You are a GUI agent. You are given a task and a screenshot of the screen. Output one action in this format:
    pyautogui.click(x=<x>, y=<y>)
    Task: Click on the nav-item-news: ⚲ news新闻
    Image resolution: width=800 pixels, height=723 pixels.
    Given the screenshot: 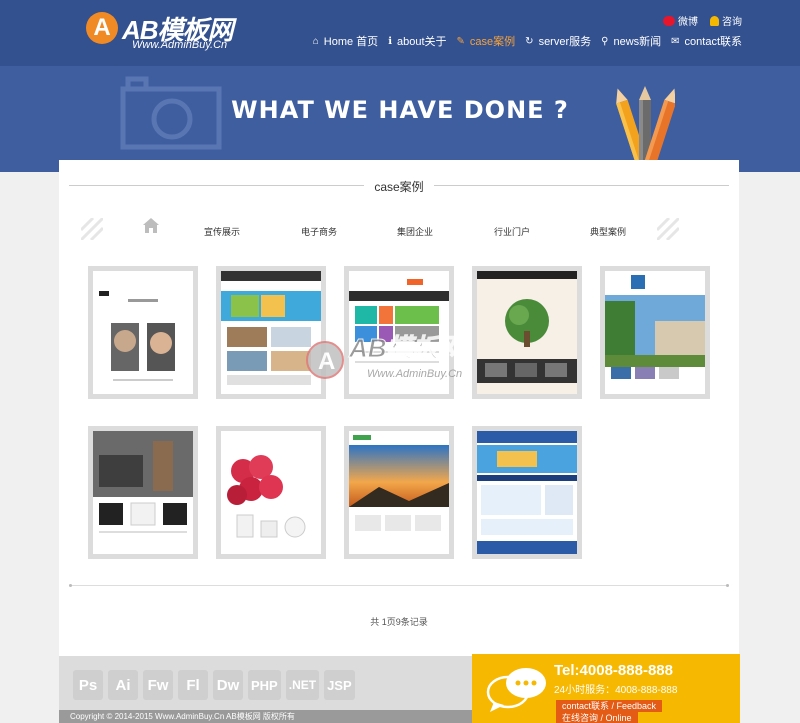 What is the action you would take?
    pyautogui.click(x=631, y=41)
    